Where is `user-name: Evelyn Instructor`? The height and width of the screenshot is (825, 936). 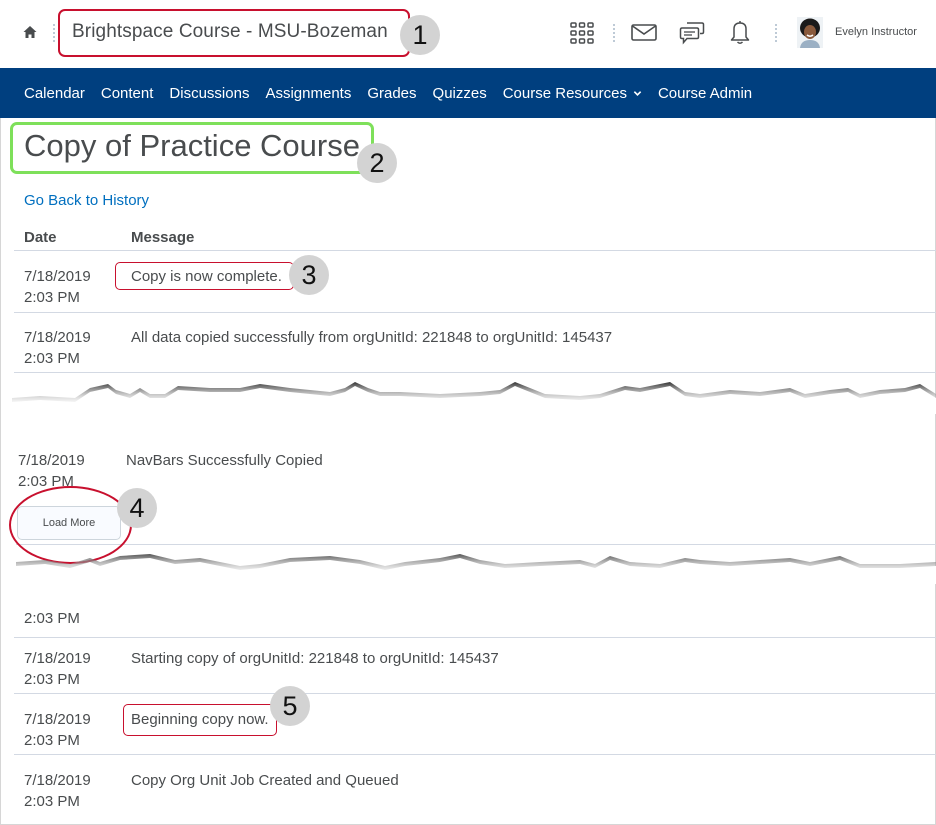 user-name: Evelyn Instructor is located at coordinates (876, 32).